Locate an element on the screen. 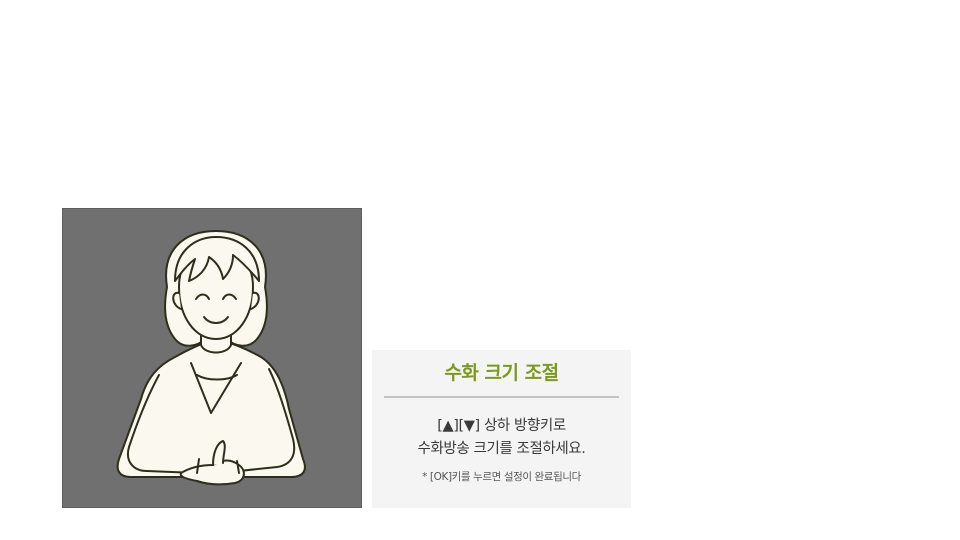 The height and width of the screenshot is (540, 960). instruction-line-2: 수화방송 크기를 조절하세요. is located at coordinates (501, 449).